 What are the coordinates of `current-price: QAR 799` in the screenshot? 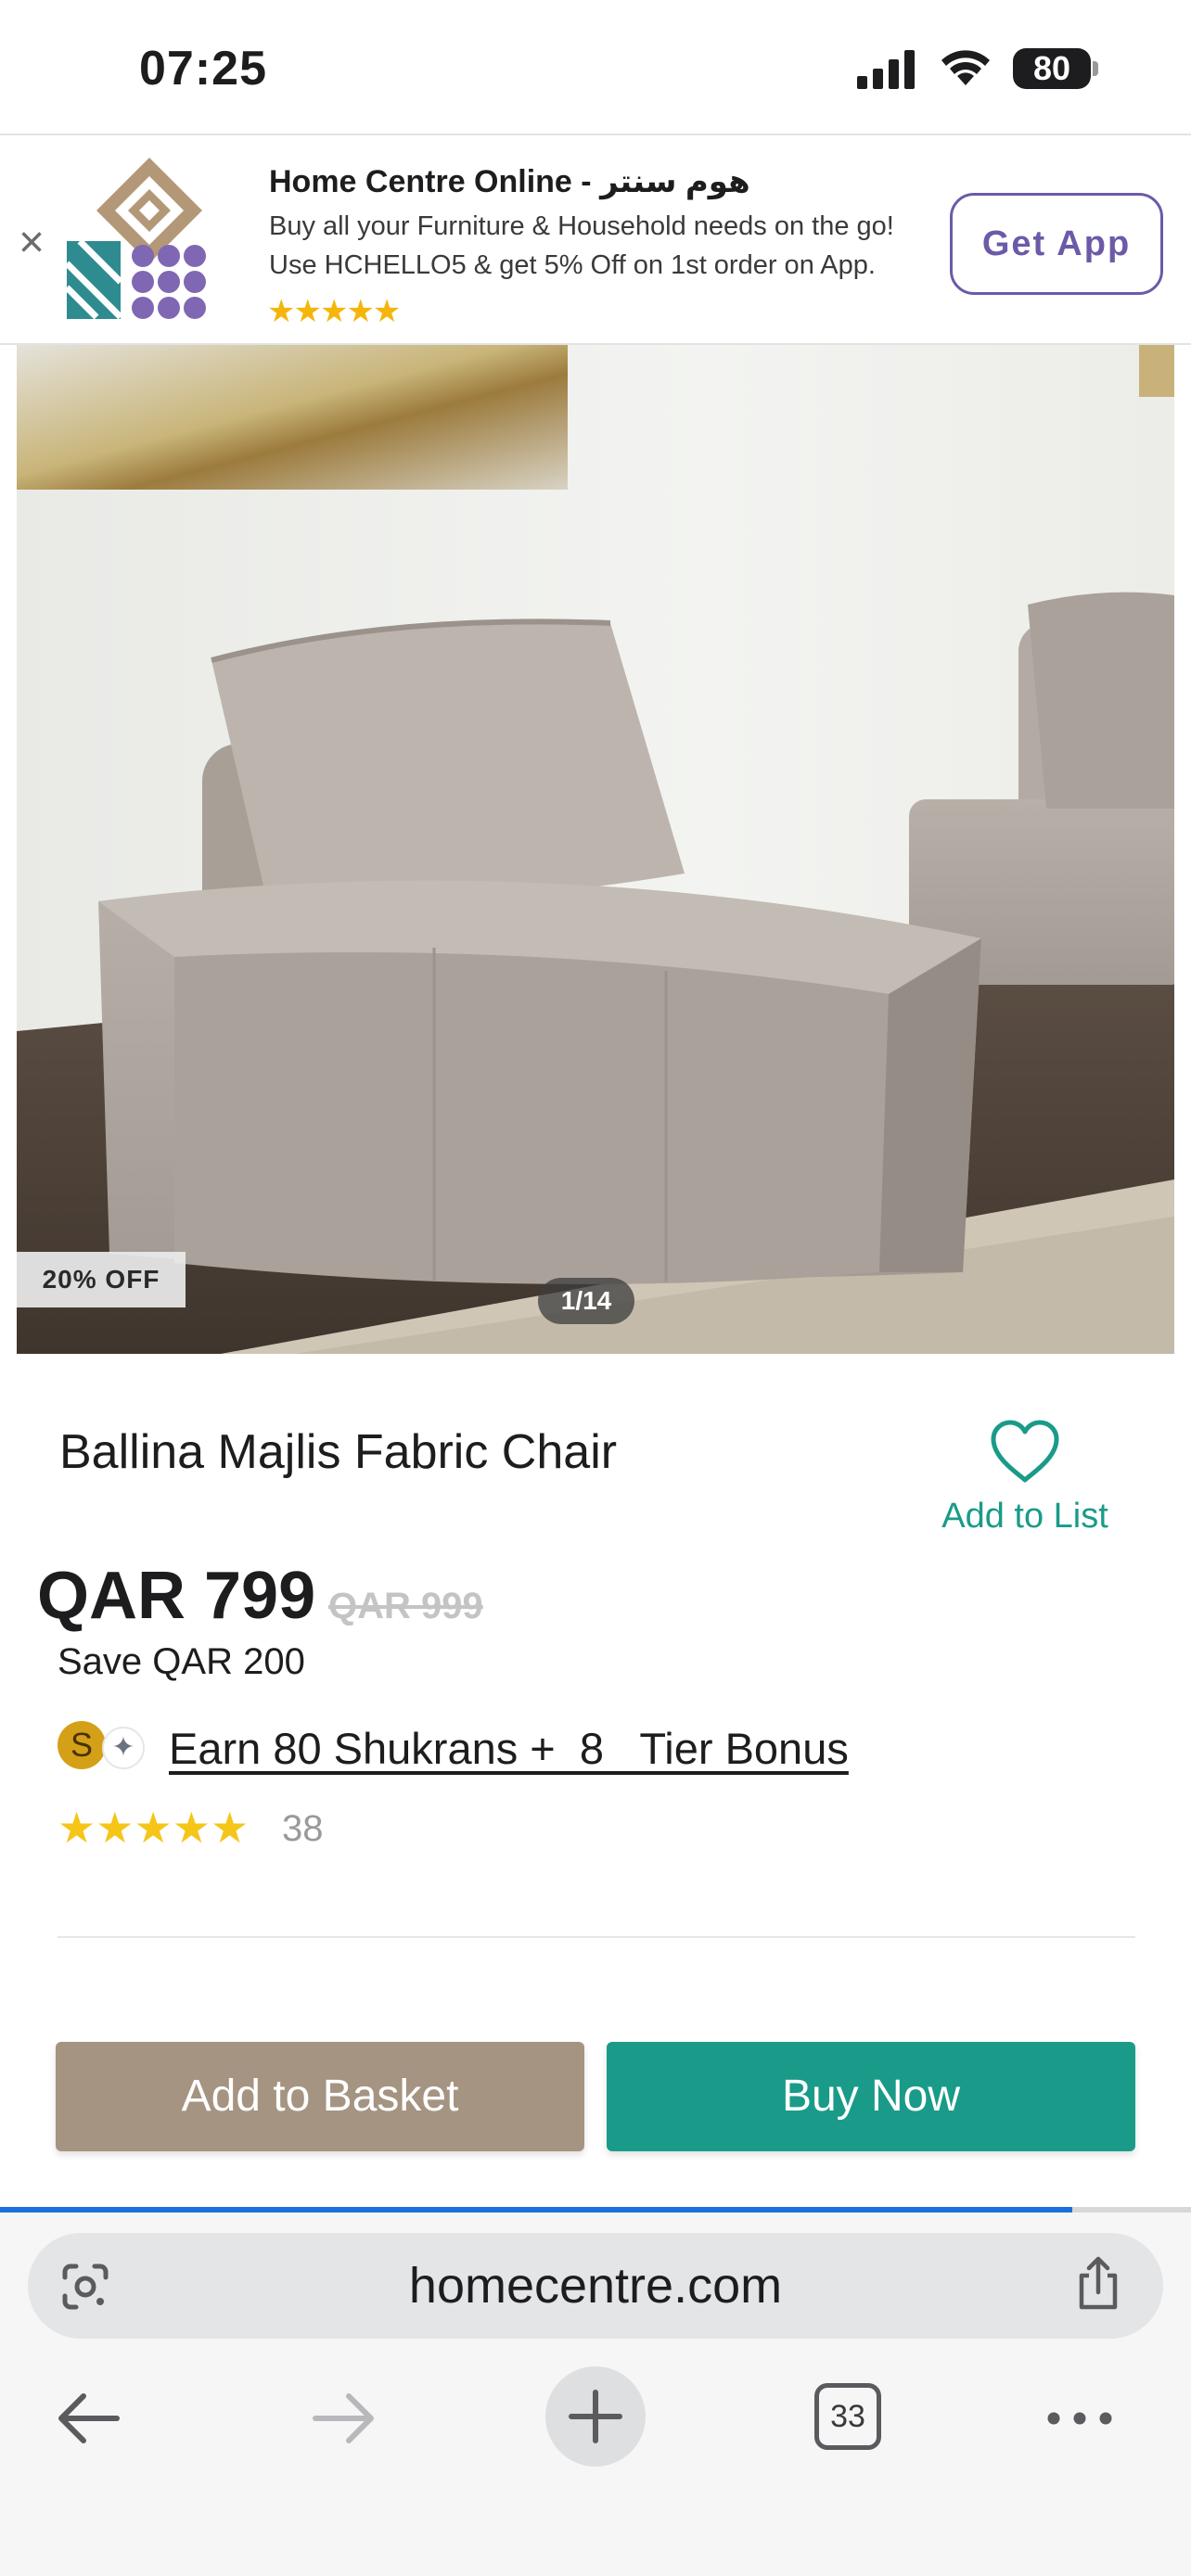 It's located at (177, 1596).